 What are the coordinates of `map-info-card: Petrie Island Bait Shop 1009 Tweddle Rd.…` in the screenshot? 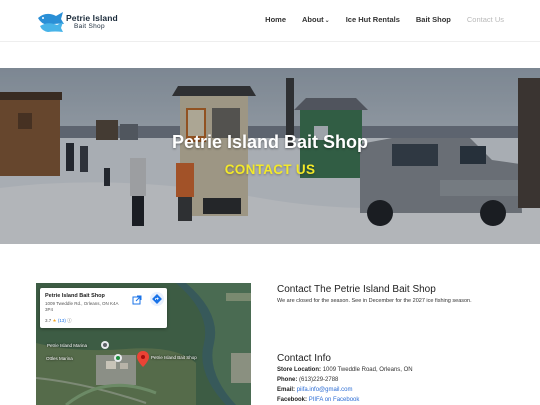 It's located at (103, 308).